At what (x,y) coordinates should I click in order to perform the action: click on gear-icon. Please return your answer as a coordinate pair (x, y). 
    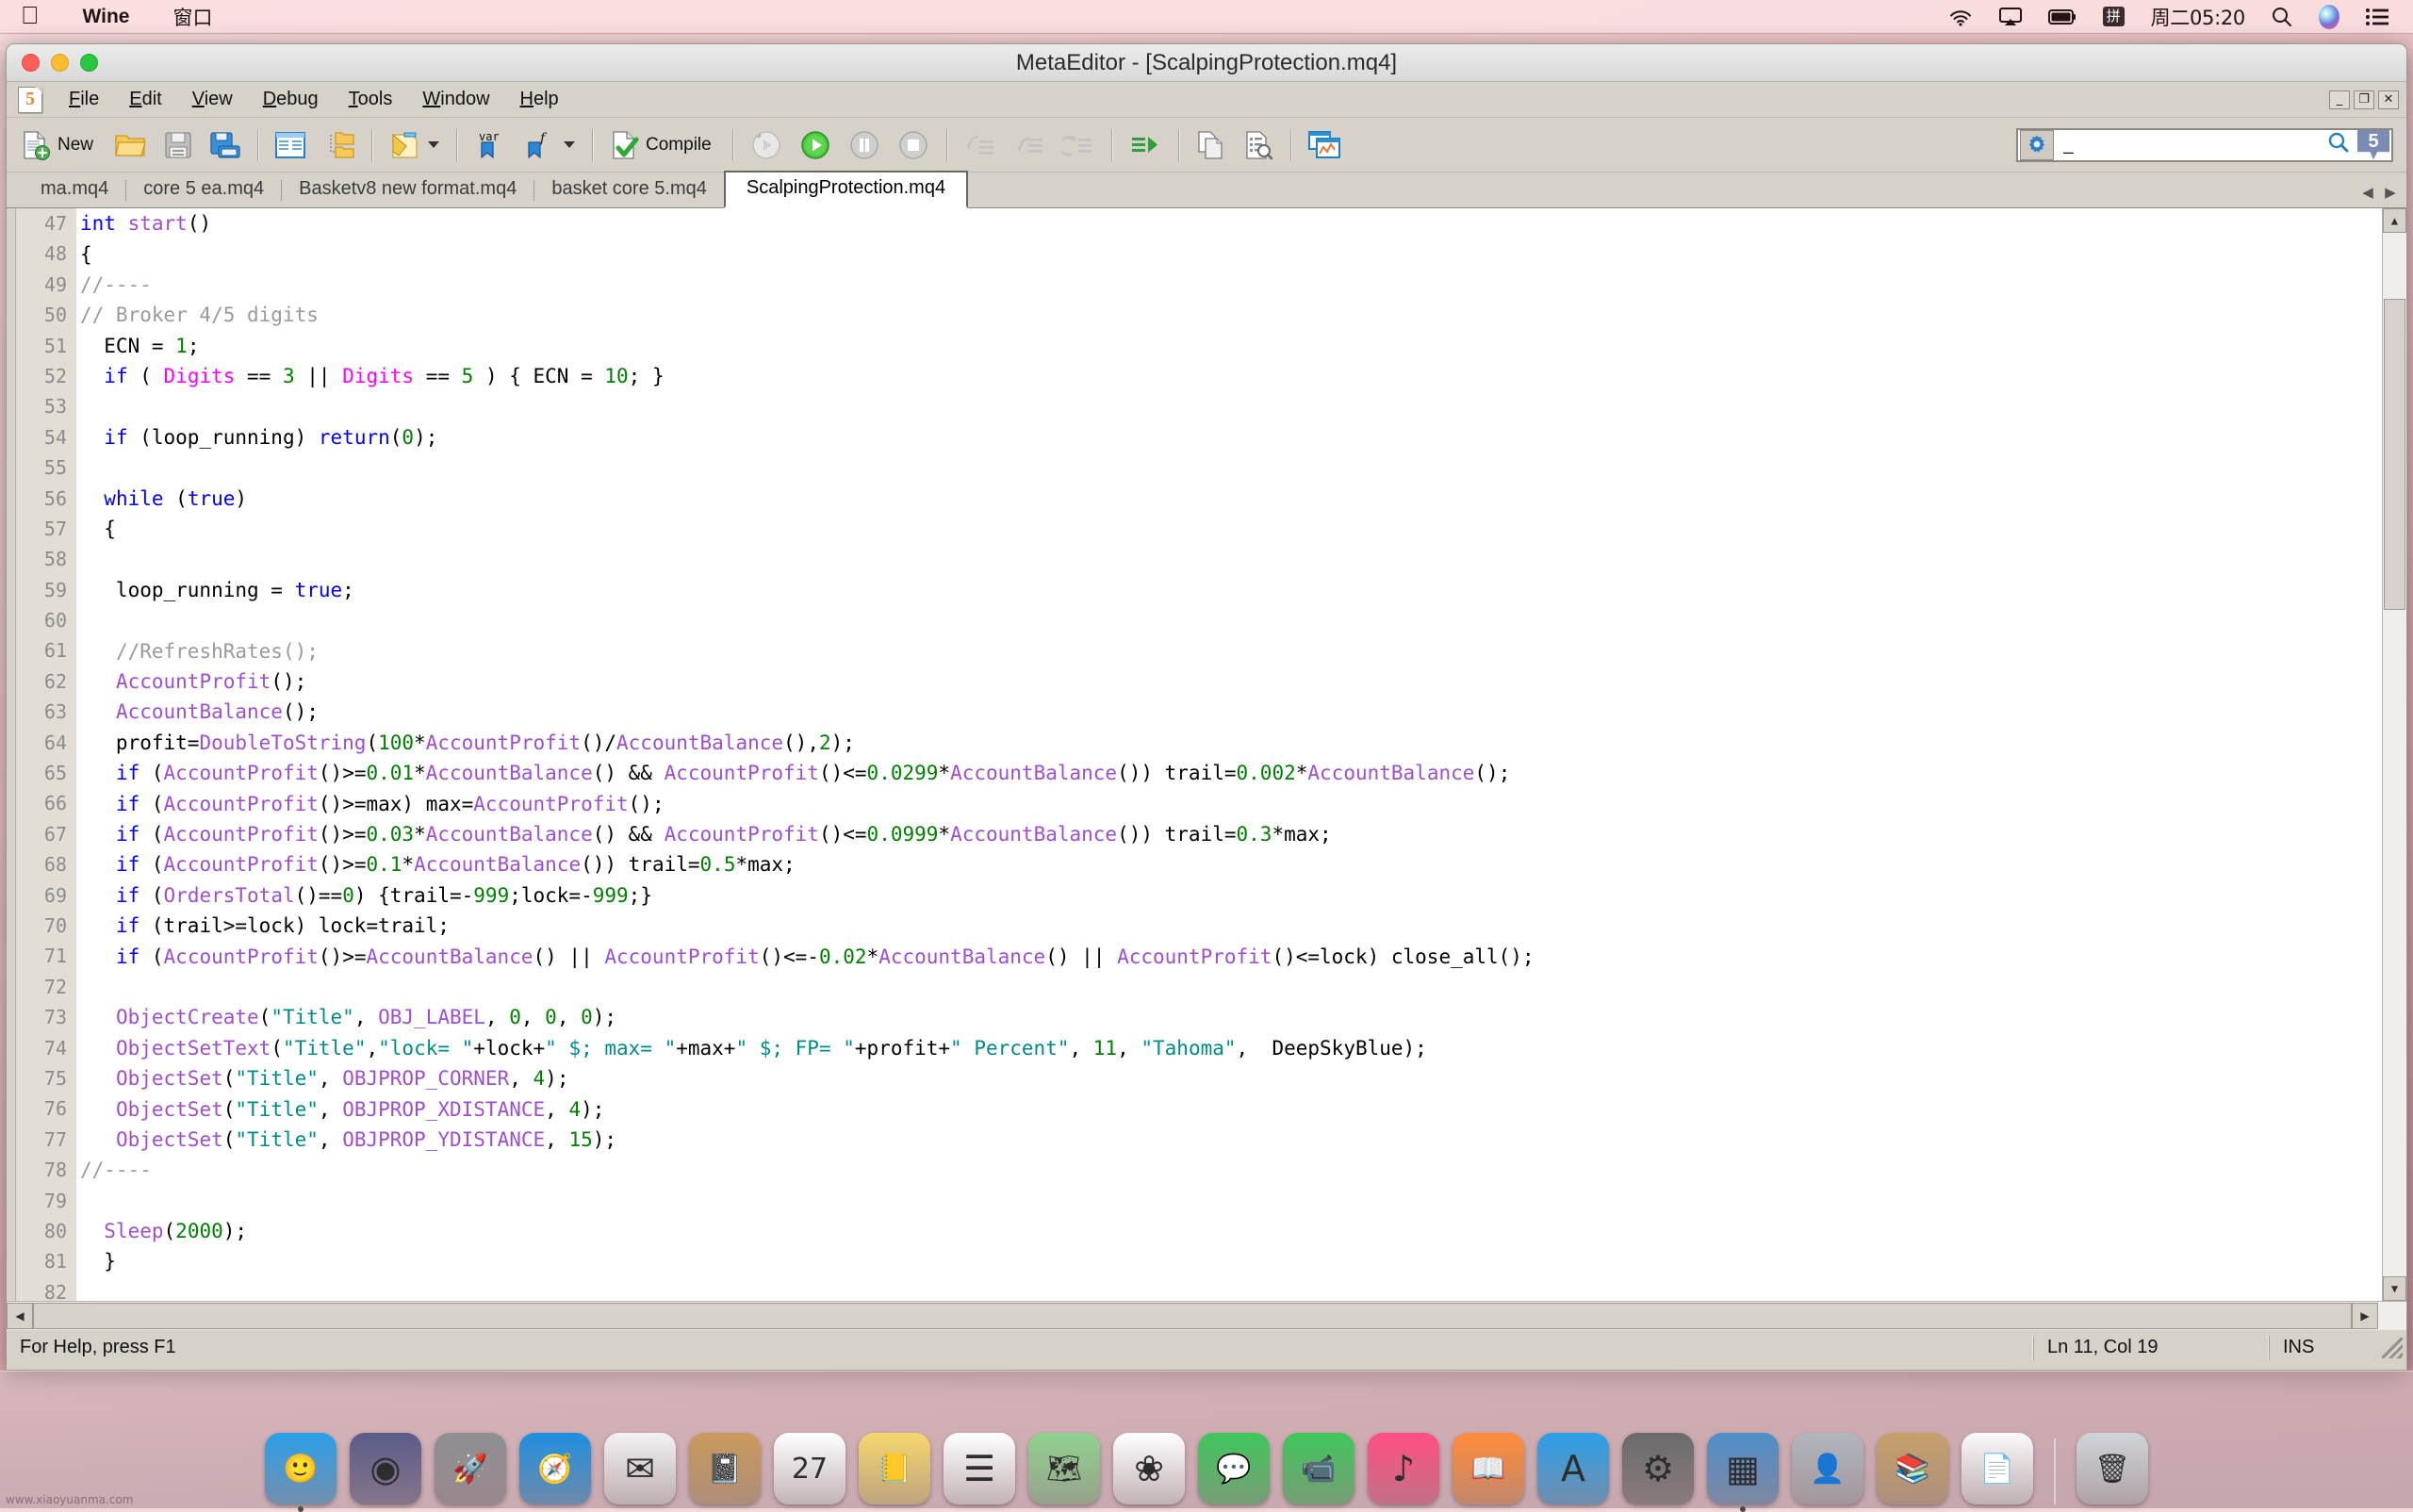
    Looking at the image, I should click on (2037, 145).